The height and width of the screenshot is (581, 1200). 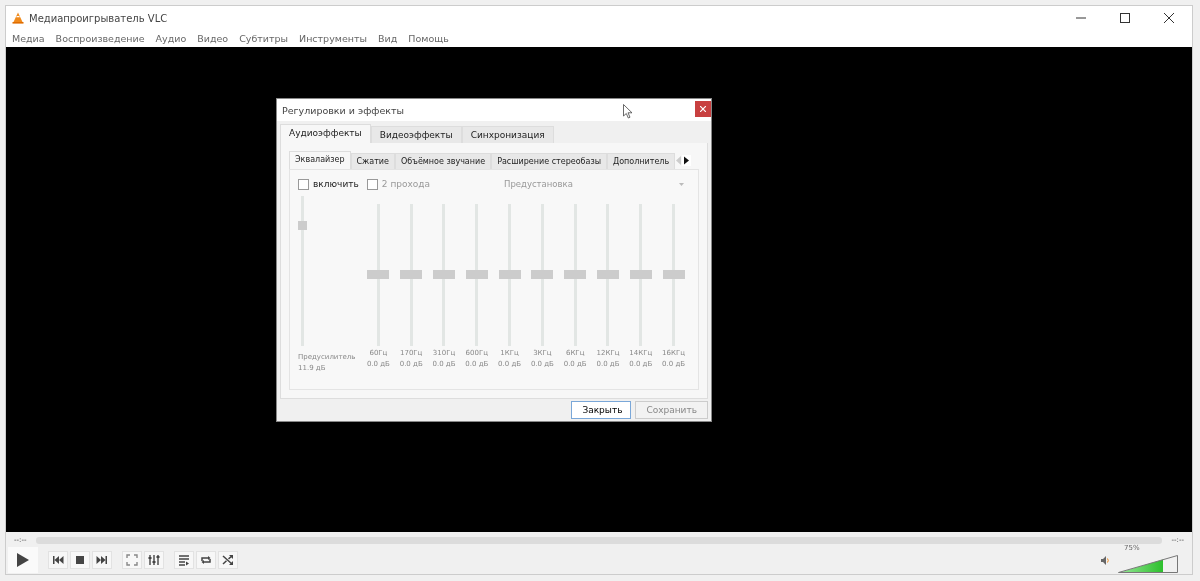 I want to click on checkbox, so click(x=303, y=184).